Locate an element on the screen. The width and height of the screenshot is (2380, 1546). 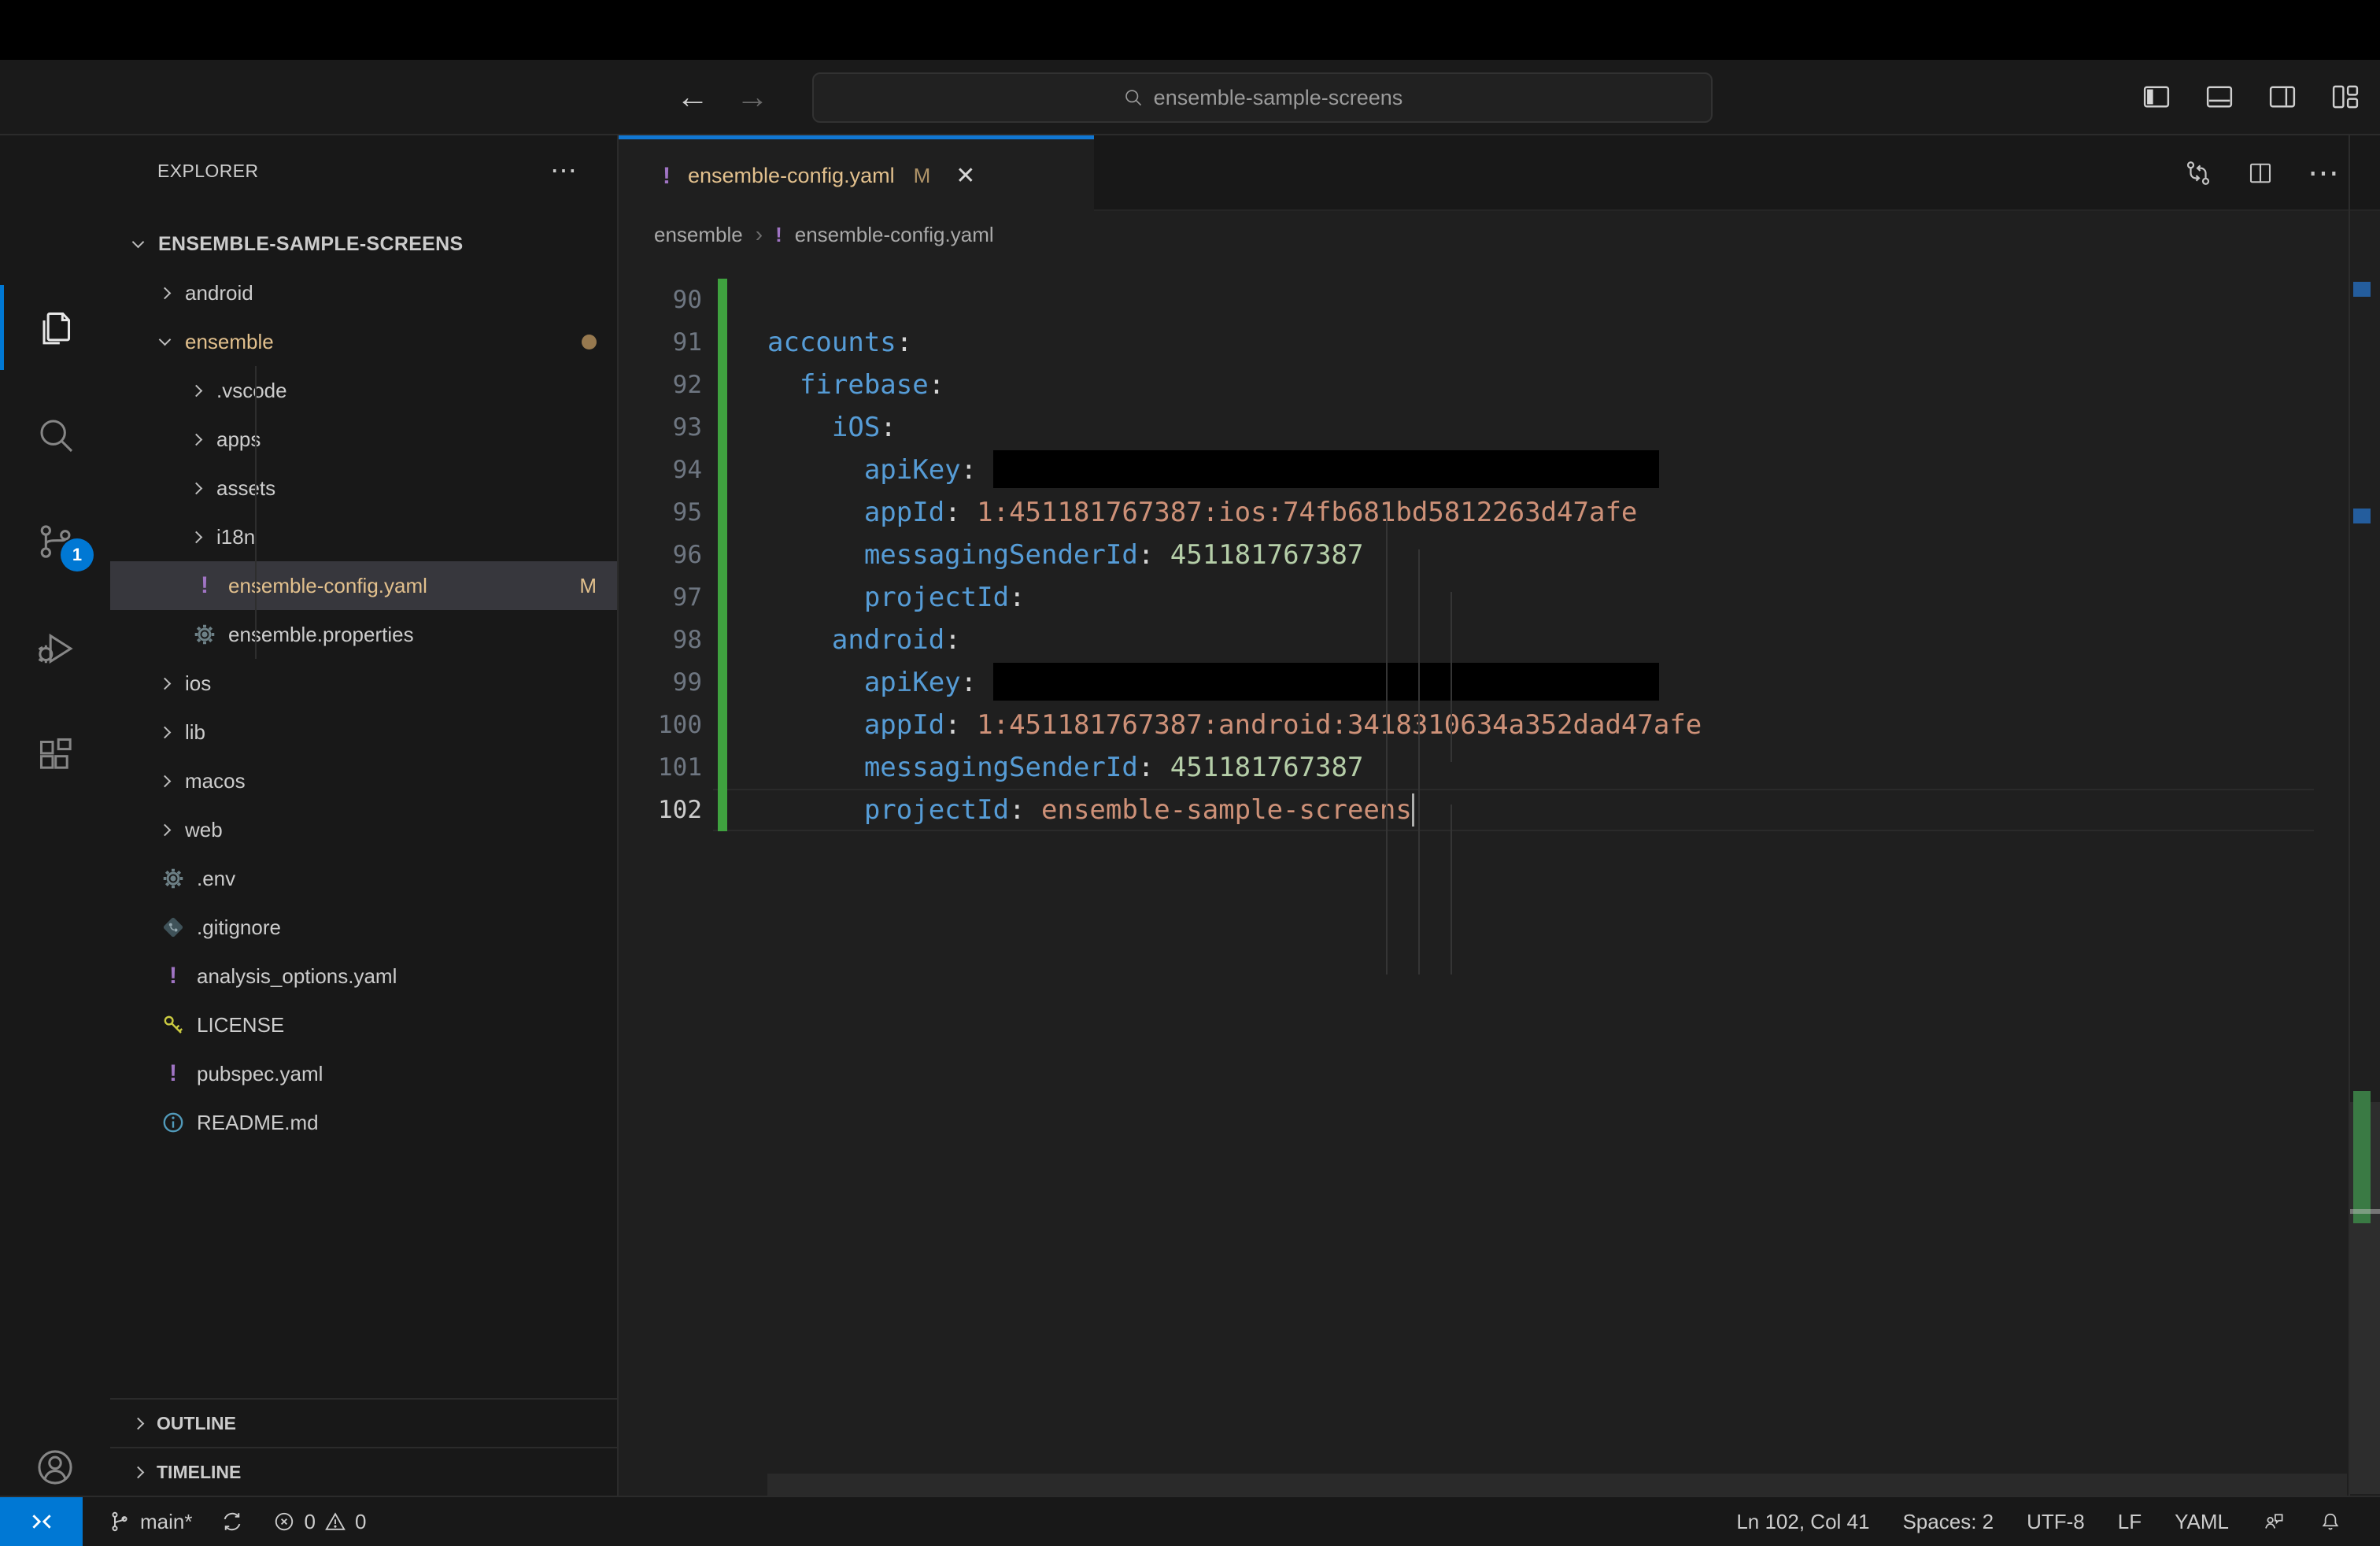
tree-file-README.md: README.md is located at coordinates (363, 1122).